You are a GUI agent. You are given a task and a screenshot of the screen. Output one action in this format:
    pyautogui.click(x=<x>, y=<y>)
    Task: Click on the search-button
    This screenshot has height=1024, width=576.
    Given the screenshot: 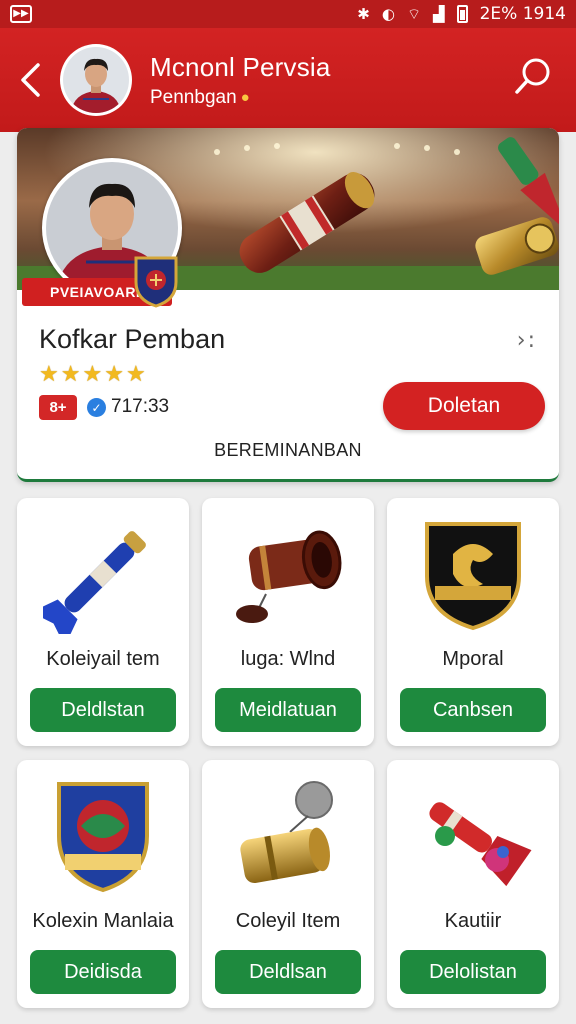 What is the action you would take?
    pyautogui.click(x=534, y=76)
    